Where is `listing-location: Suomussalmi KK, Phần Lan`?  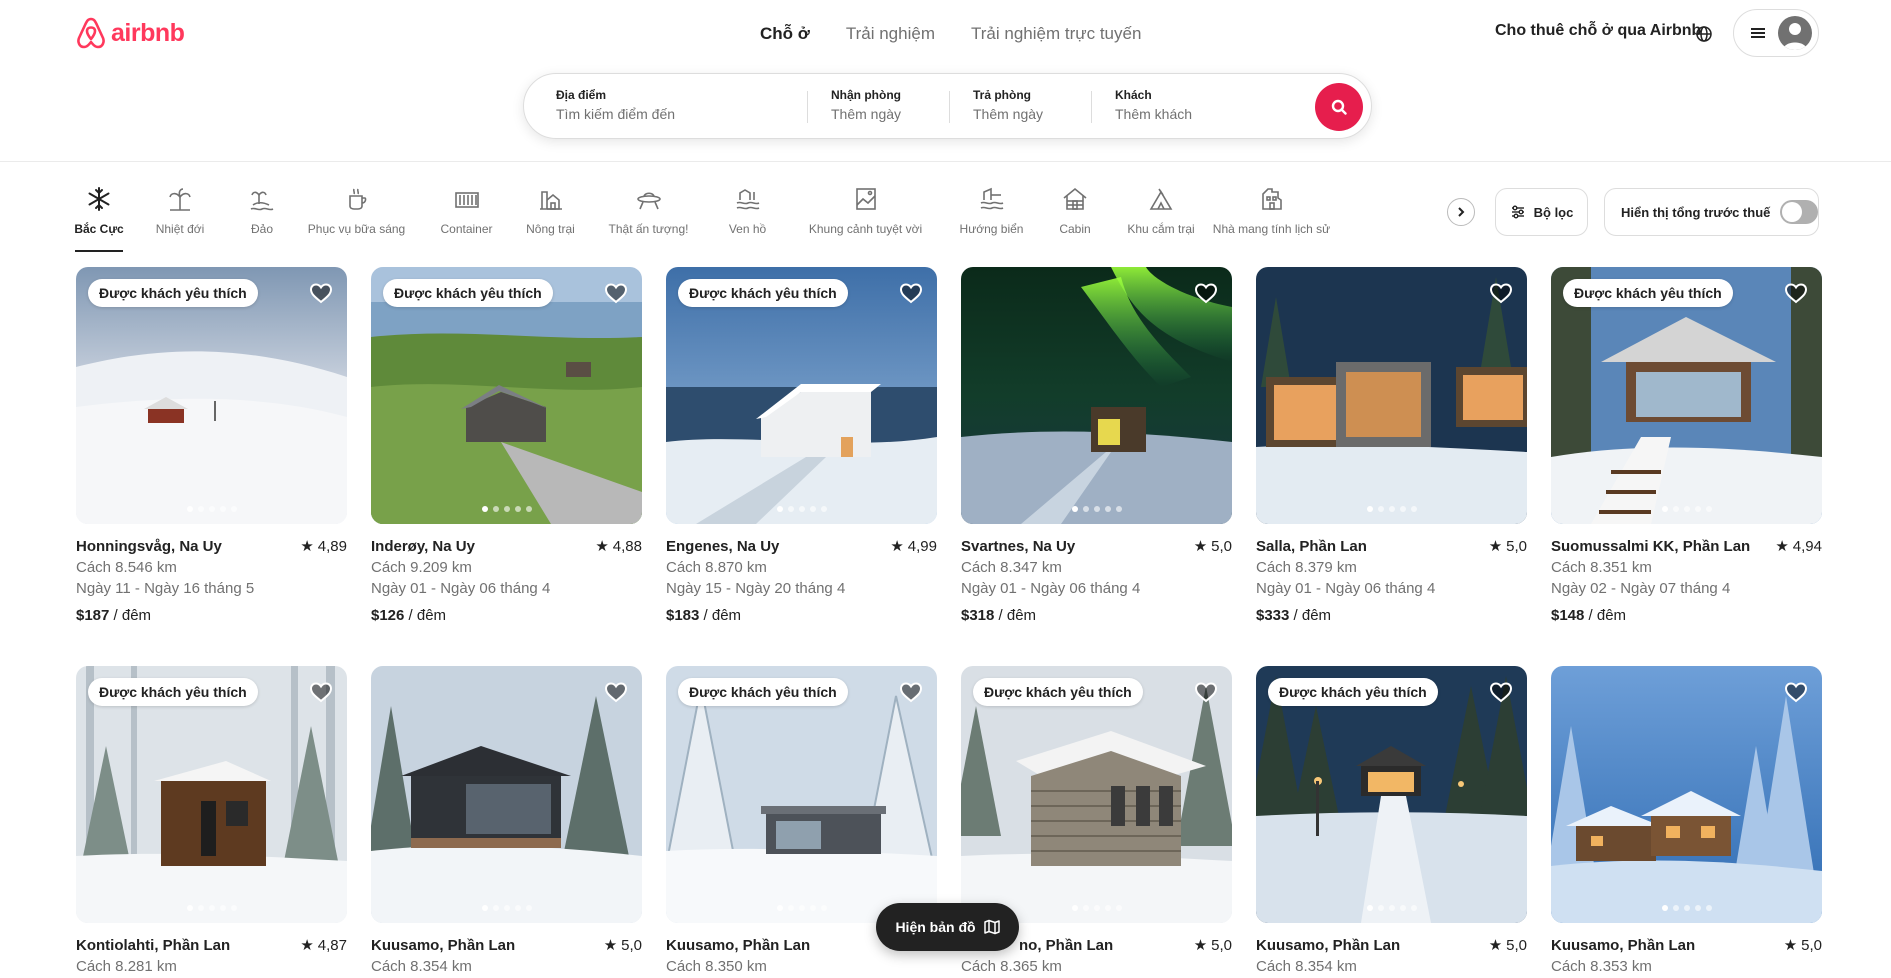 listing-location: Suomussalmi KK, Phần Lan is located at coordinates (1651, 546).